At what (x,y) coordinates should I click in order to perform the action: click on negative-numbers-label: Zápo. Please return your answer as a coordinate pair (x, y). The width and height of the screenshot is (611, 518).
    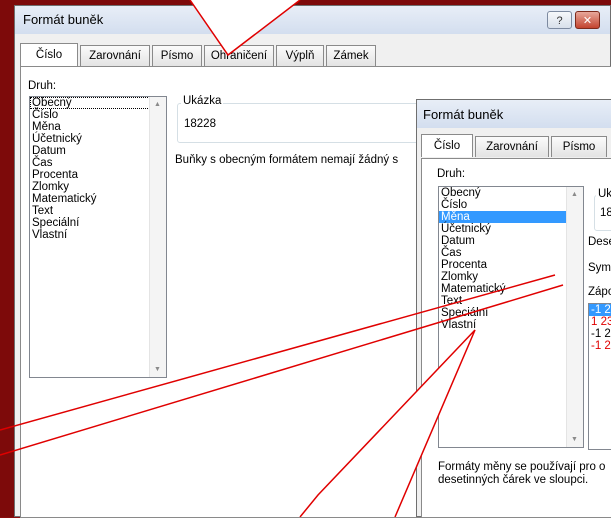
    Looking at the image, I should click on (599, 292).